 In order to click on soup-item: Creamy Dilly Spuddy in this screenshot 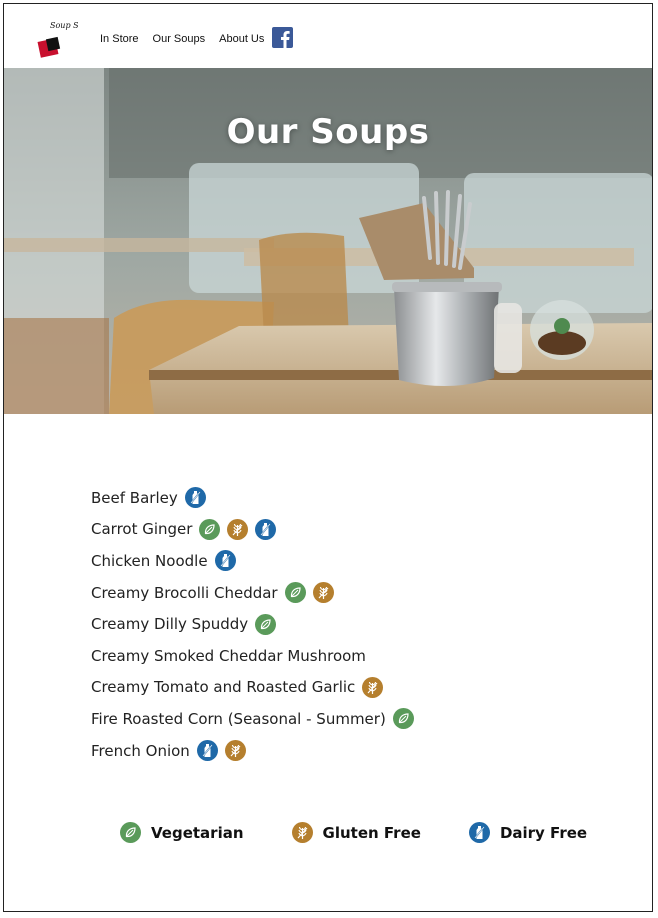, I will do `click(256, 624)`.